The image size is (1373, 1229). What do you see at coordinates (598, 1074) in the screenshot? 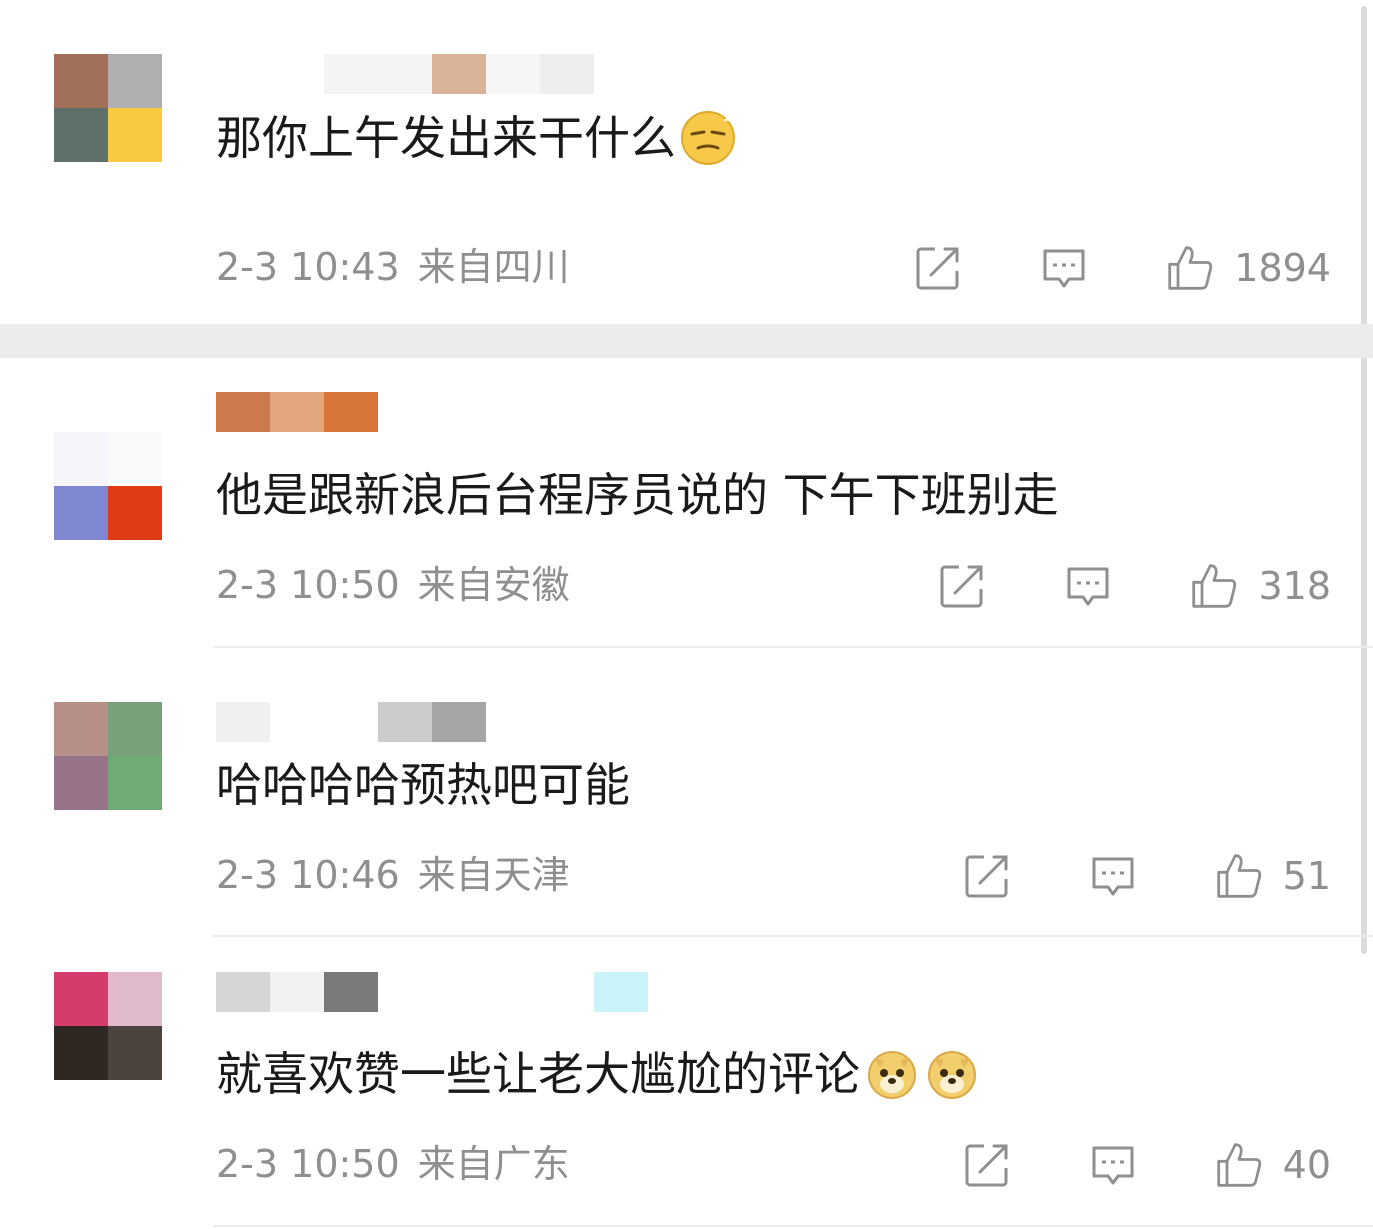
I see `comment-text: 就喜欢赞一些让老大尴尬的评论` at bounding box center [598, 1074].